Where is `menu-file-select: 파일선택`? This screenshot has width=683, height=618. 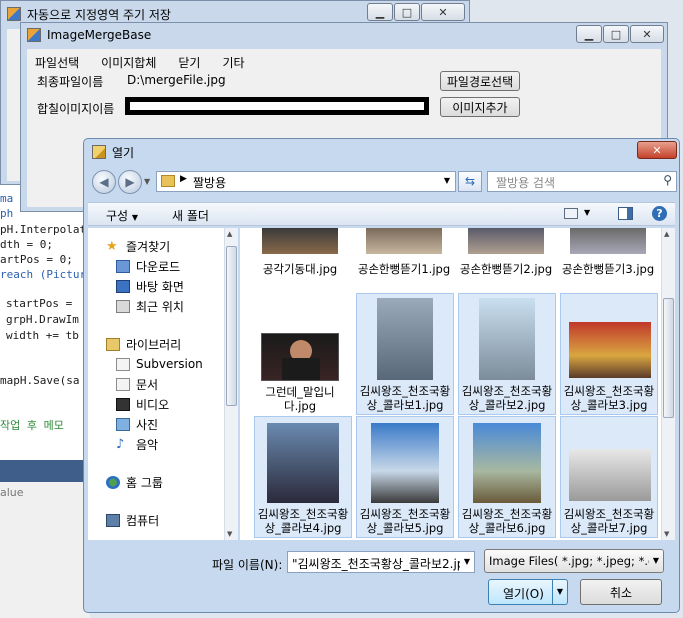
menu-file-select: 파일선택 is located at coordinates (57, 62).